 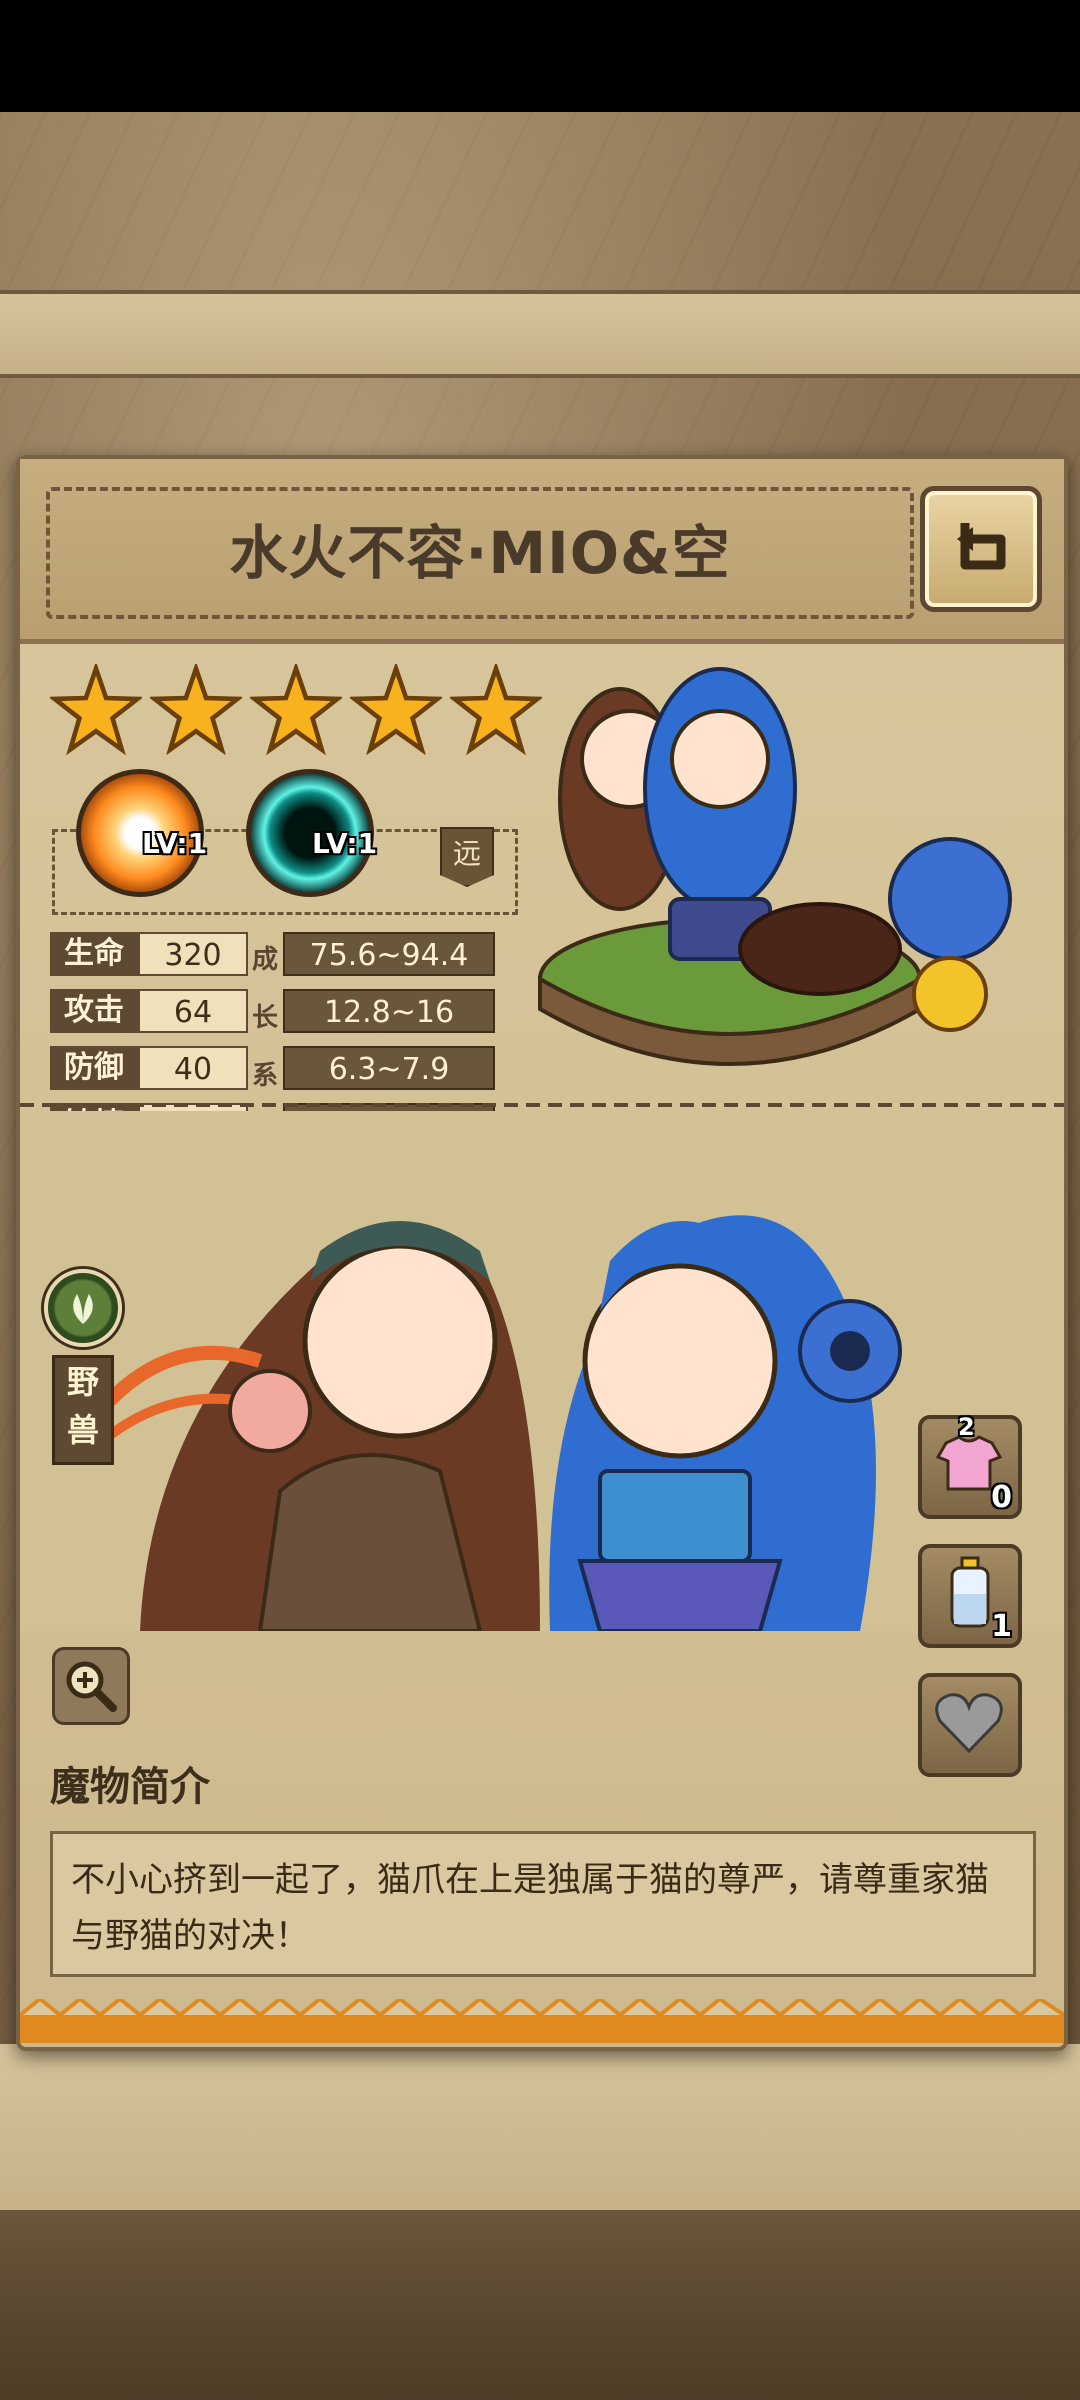 I want to click on background-band-top, so click(x=540, y=334).